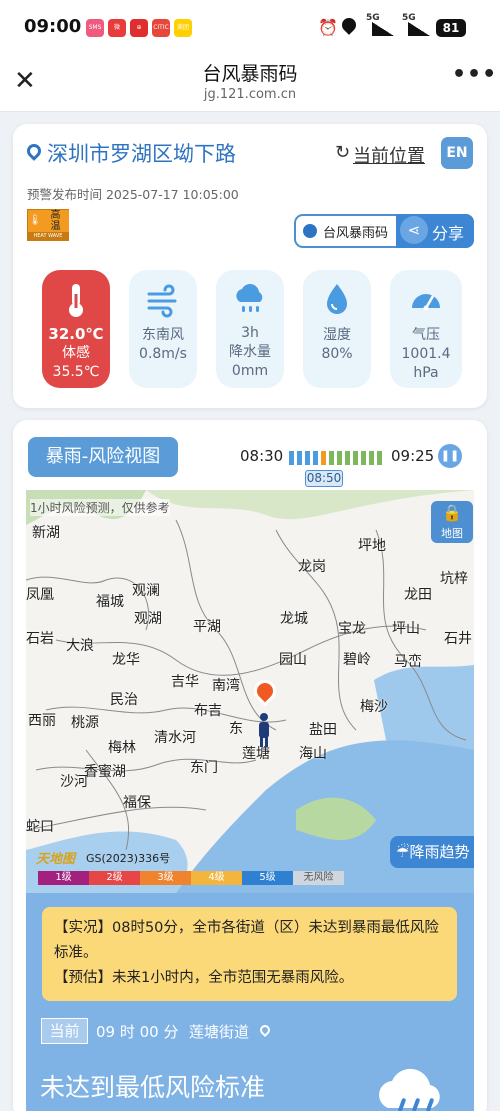 The width and height of the screenshot is (500, 1111). I want to click on rain-trend-button: ☔降雨趋势, so click(432, 852).